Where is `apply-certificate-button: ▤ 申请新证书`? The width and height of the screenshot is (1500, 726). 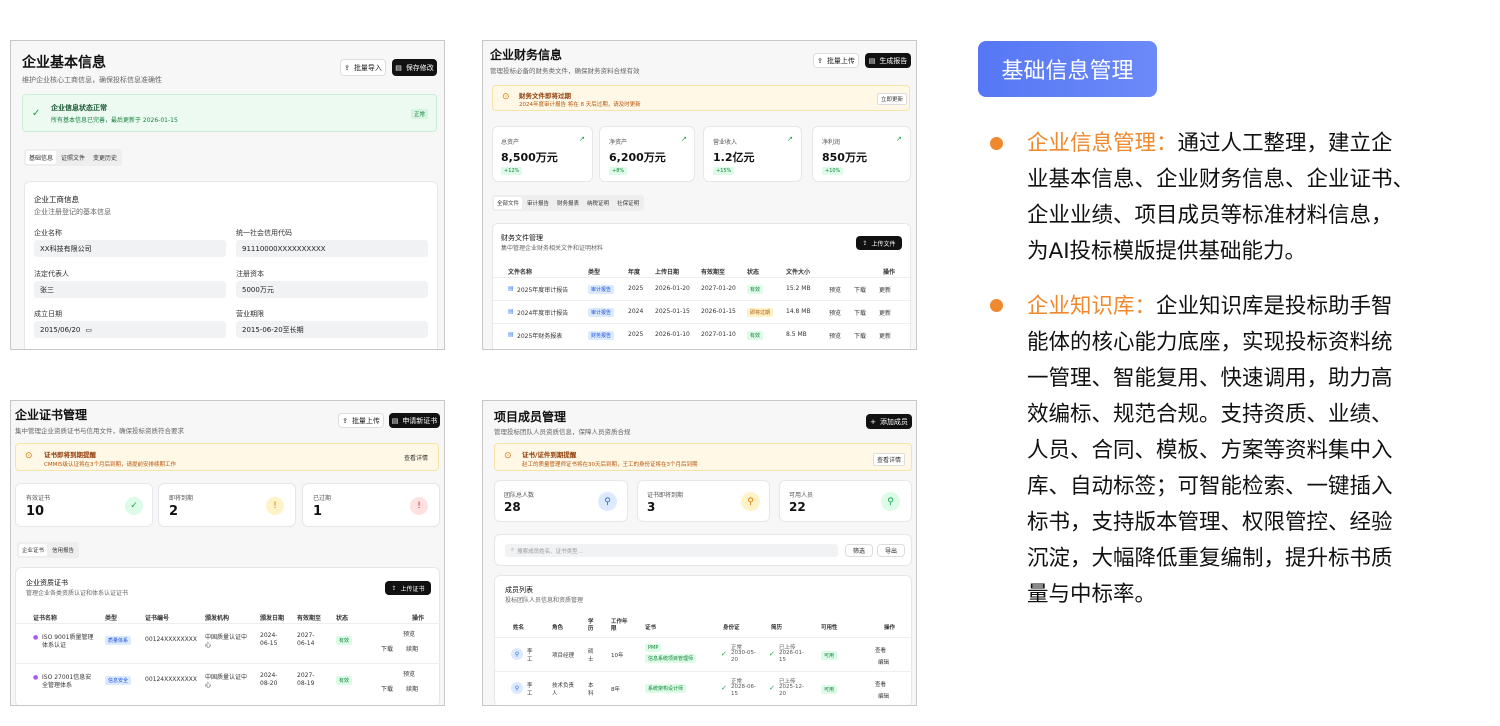
apply-certificate-button: ▤ 申请新证书 is located at coordinates (414, 420).